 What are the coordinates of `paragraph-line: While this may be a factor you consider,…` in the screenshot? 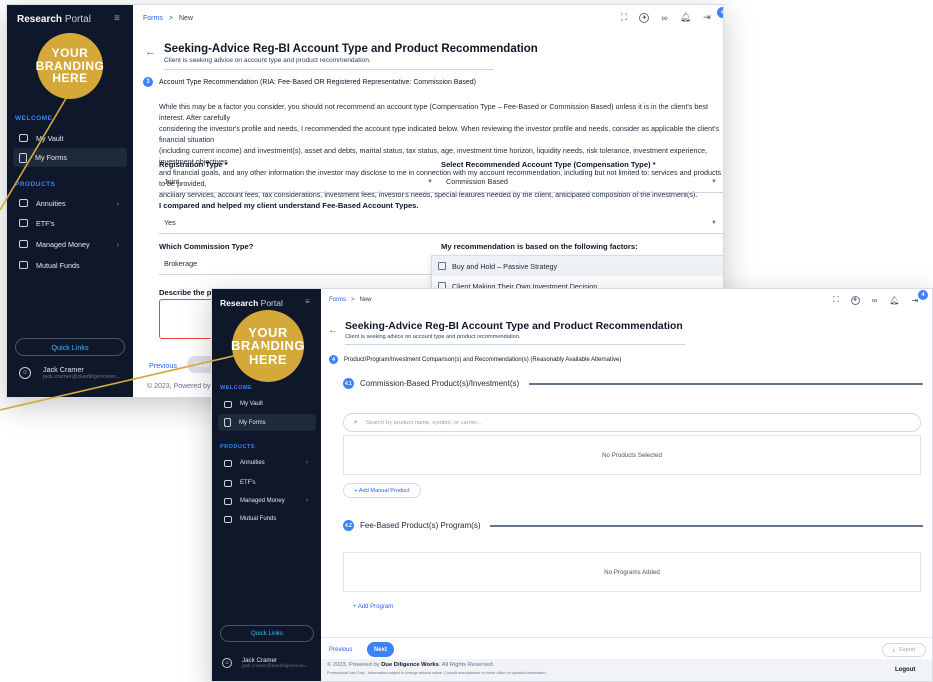 It's located at (433, 112).